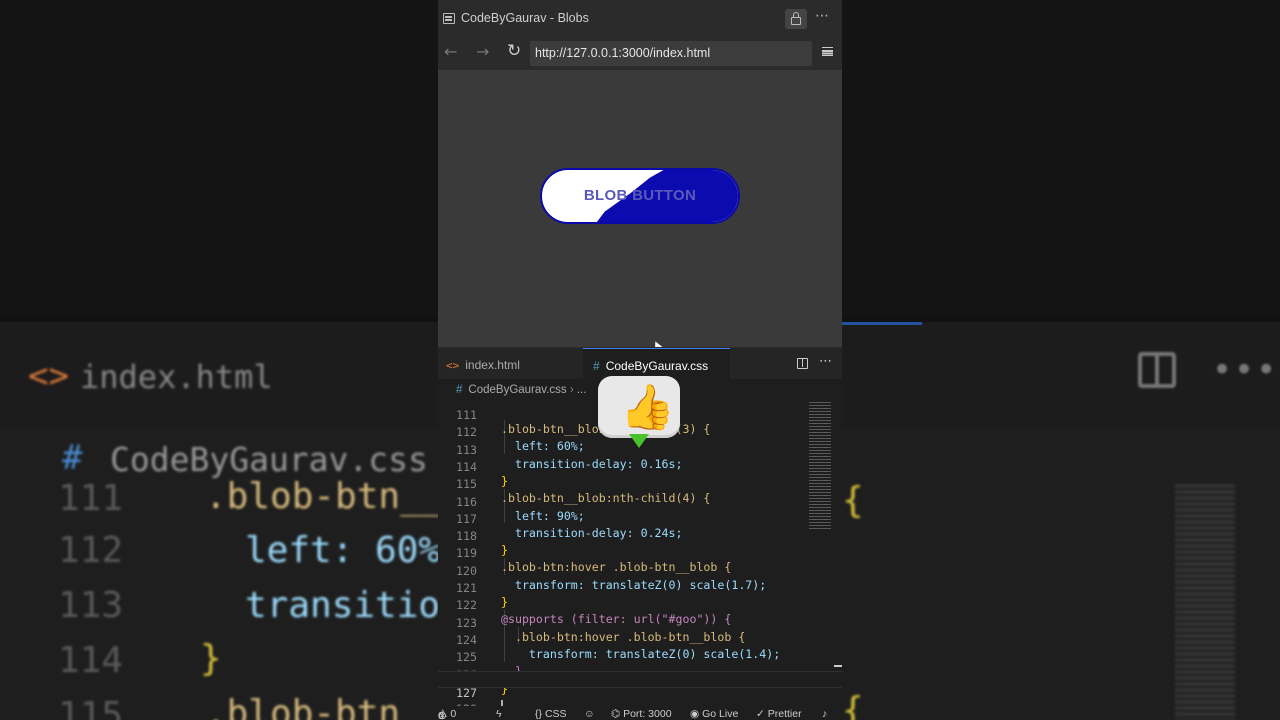  I want to click on page-viewport: BLOB BUTTON, so click(640, 210).